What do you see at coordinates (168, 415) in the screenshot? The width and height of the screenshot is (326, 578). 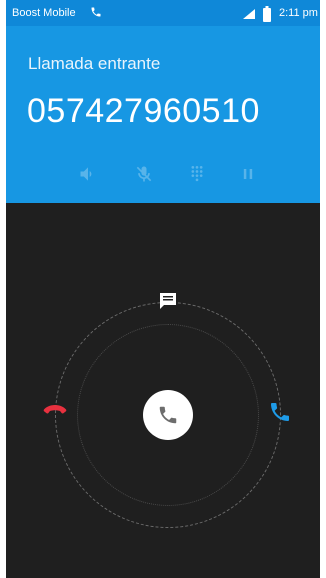 I see `answer-call-icon` at bounding box center [168, 415].